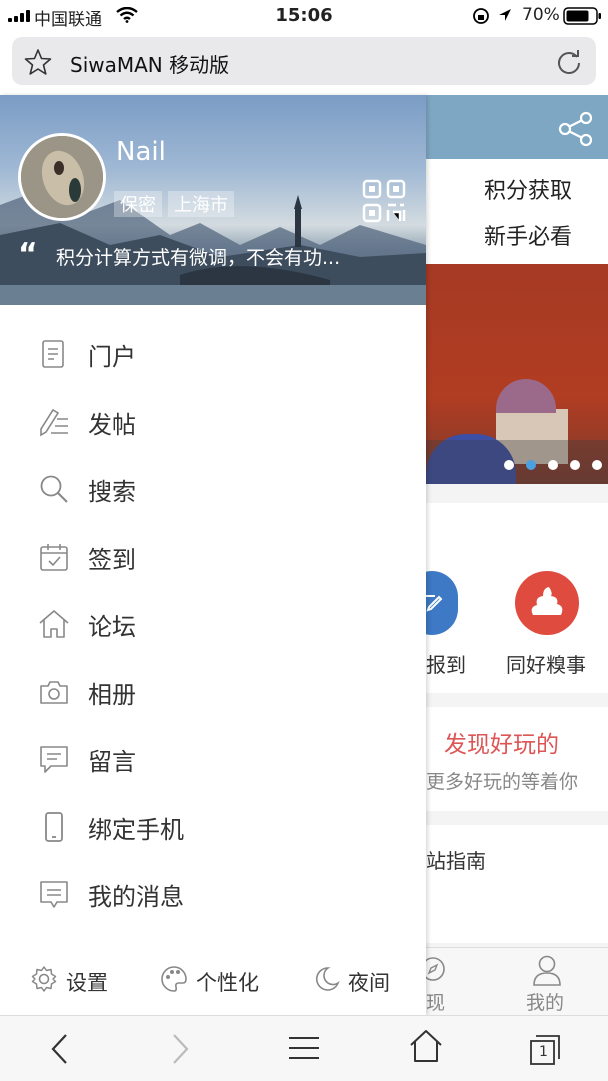 Image resolution: width=608 pixels, height=1081 pixels. Describe the element at coordinates (456, 859) in the screenshot. I see `guide-link: 站指南` at that location.